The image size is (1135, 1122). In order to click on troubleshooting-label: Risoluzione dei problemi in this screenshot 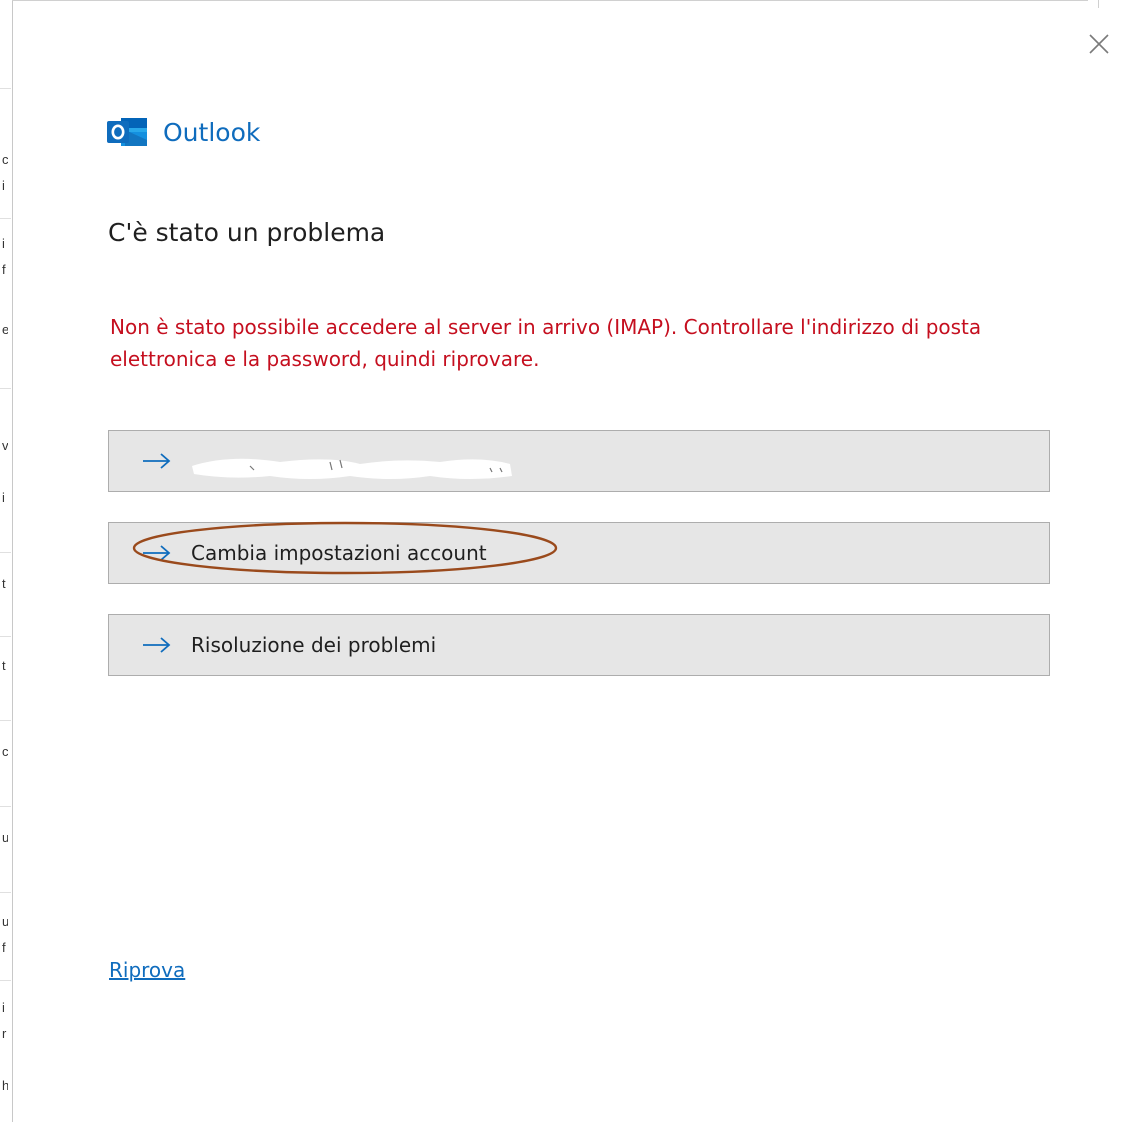, I will do `click(314, 645)`.